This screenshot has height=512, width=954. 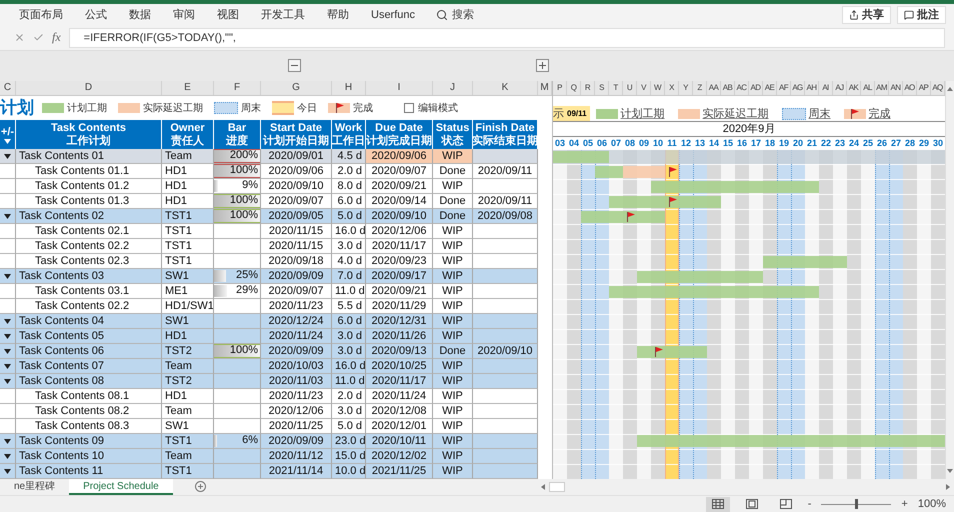 What do you see at coordinates (506, 38) in the screenshot?
I see `formula-field: =IFERROR(IF(G5>TODAY(),"",` at bounding box center [506, 38].